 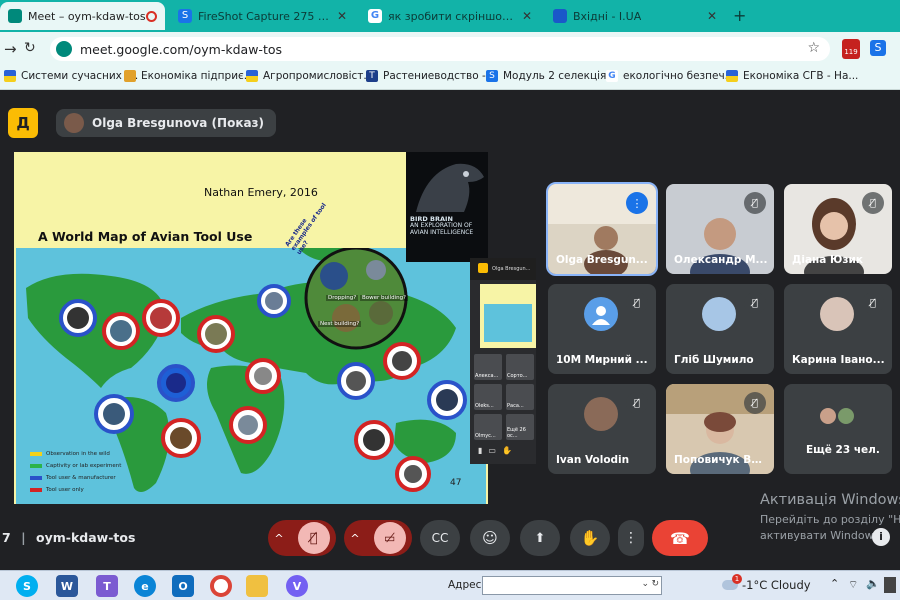 What do you see at coordinates (540, 538) in the screenshot?
I see `present-screen-icon: ⬆` at bounding box center [540, 538].